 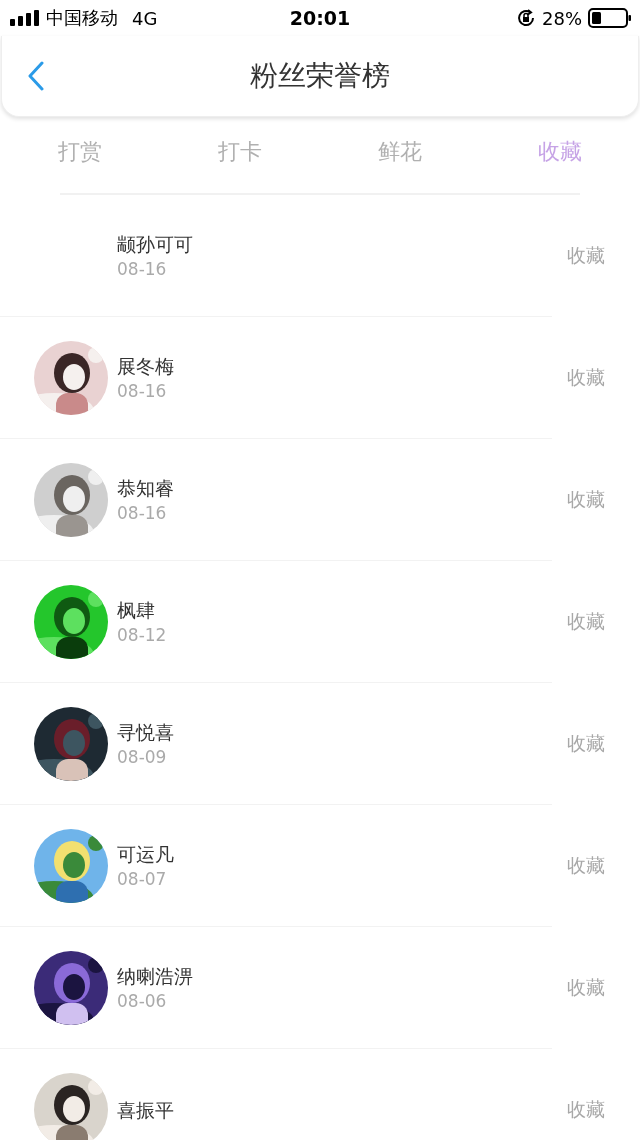 I want to click on rotation-lock-icon, so click(x=526, y=18).